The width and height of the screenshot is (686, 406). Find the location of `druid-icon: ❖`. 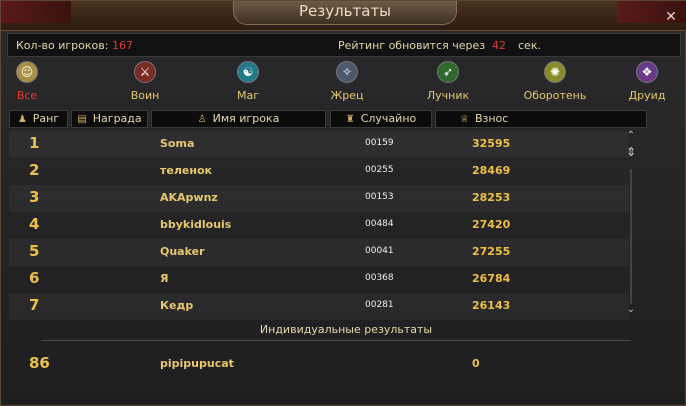

druid-icon: ❖ is located at coordinates (647, 72).